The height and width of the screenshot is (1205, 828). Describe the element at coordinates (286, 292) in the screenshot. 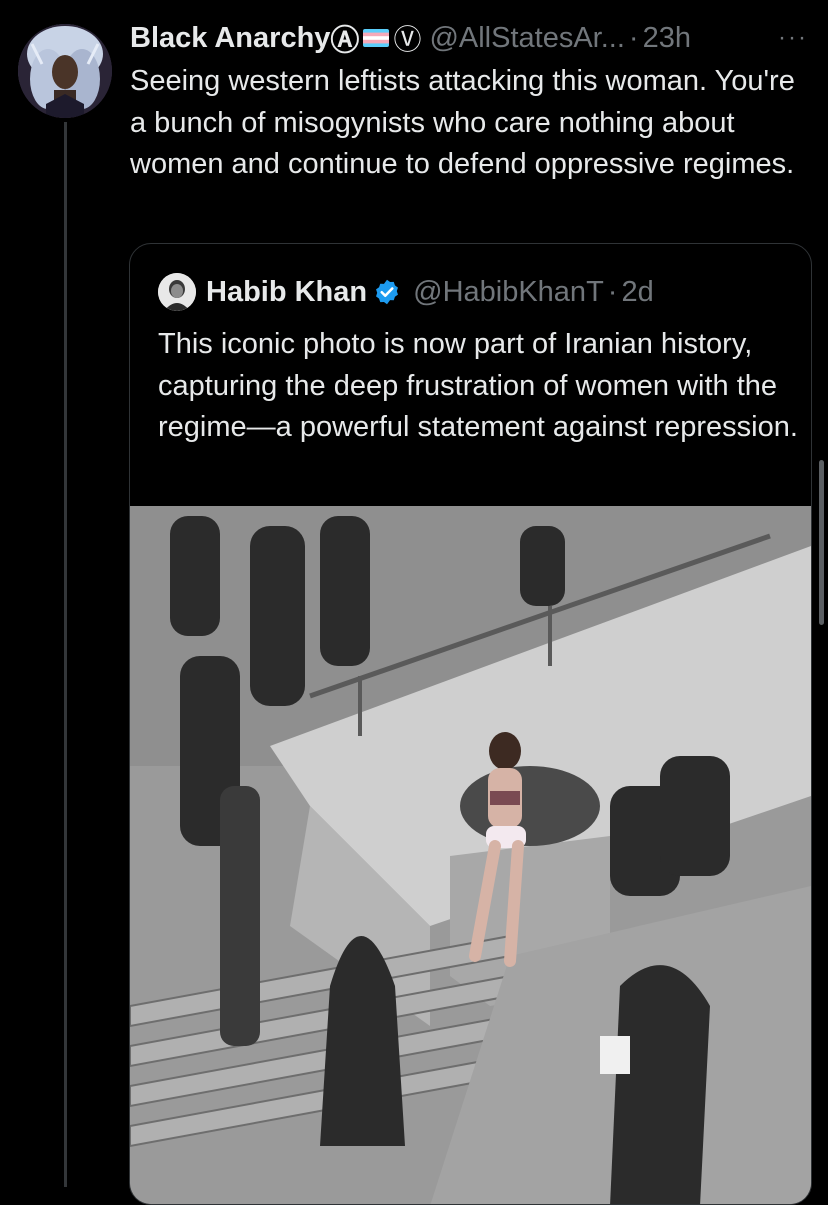

I see `quoted-display-name: Habib Khan` at that location.